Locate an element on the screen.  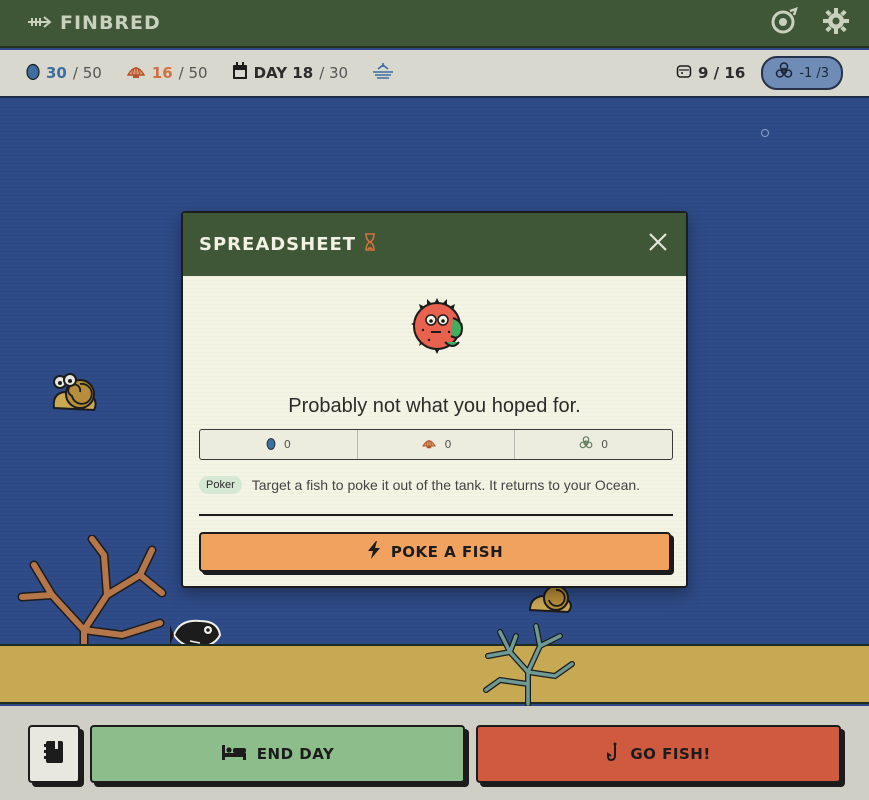
resource-bar: 30 / 50 16 / 50 DAY 18 / 30 9 / 16 -1 /3 is located at coordinates (434, 74).